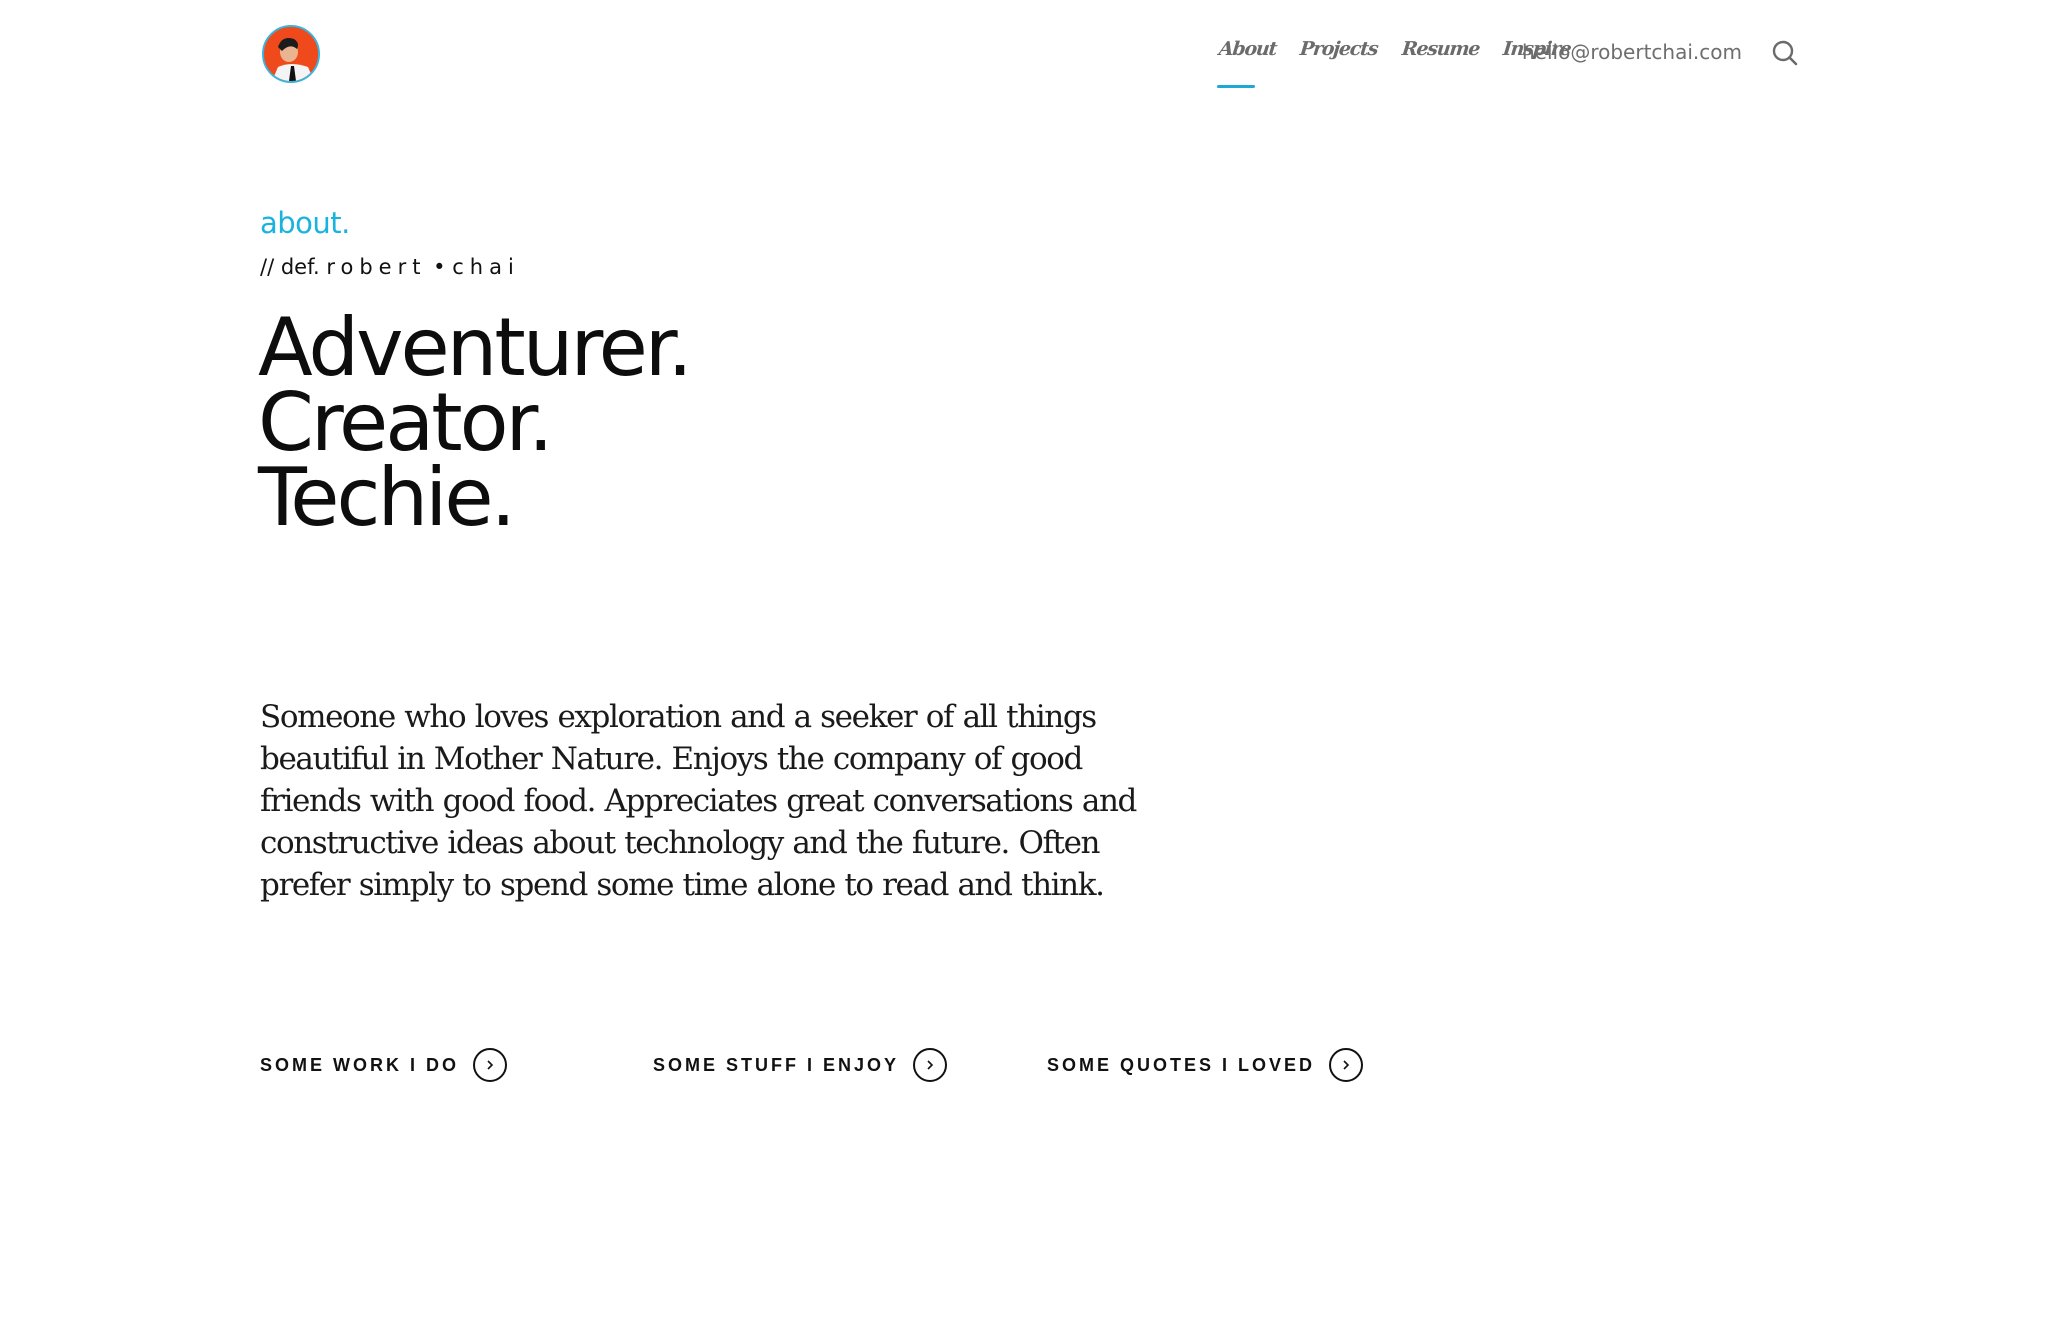 This screenshot has width=2048, height=1317. I want to click on def-last-name: chai, so click(486, 267).